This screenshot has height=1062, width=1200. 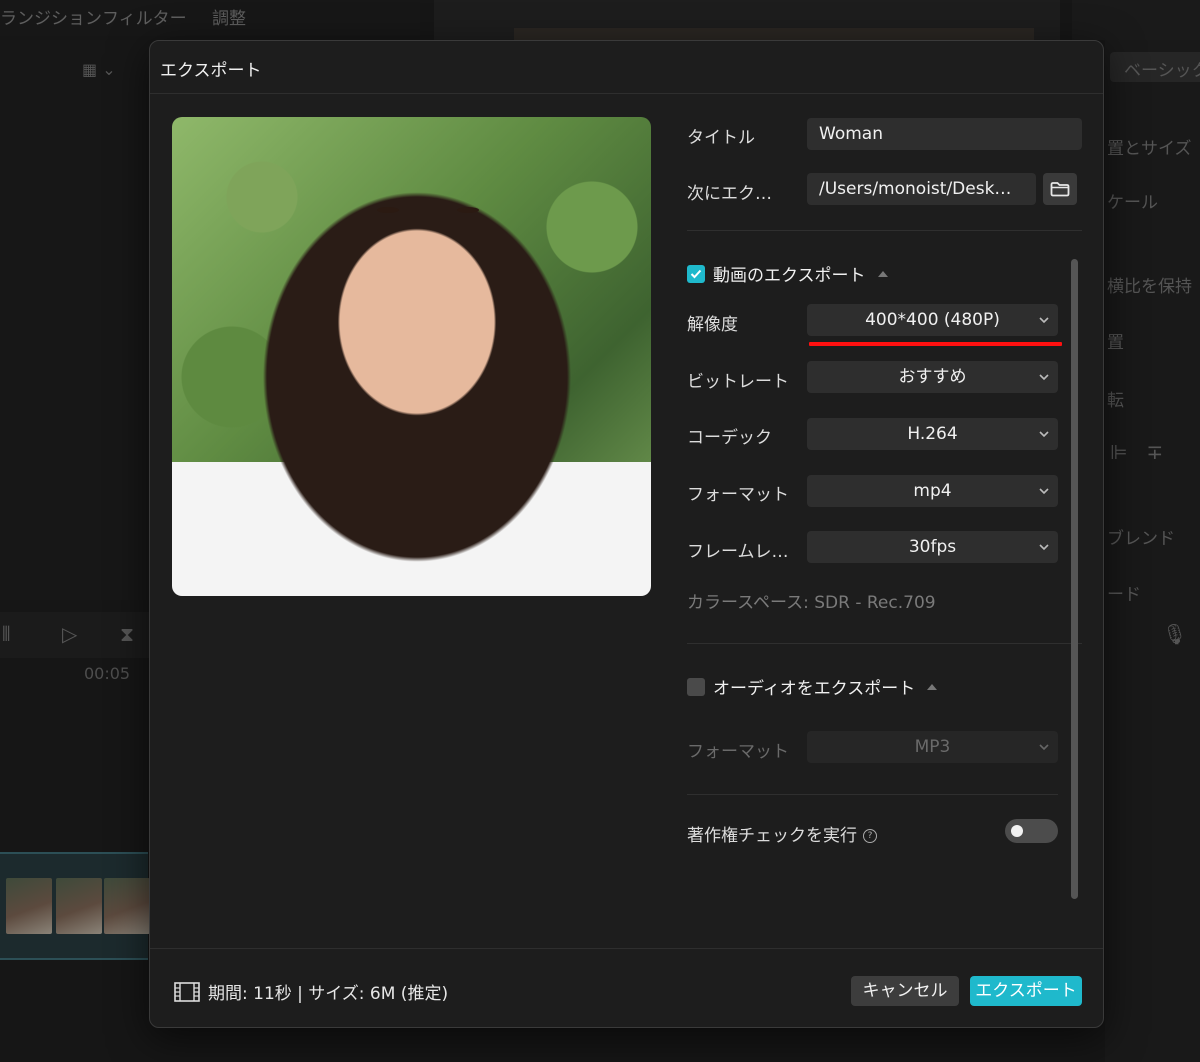 I want to click on framerate-select: 30fps, so click(x=932, y=547).